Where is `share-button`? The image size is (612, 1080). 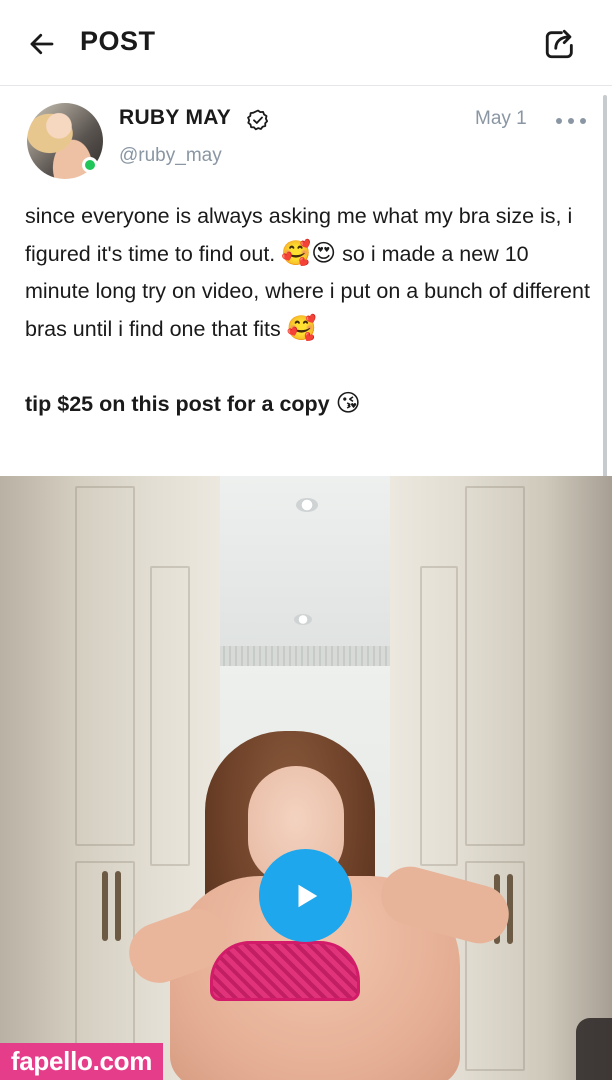 share-button is located at coordinates (560, 44).